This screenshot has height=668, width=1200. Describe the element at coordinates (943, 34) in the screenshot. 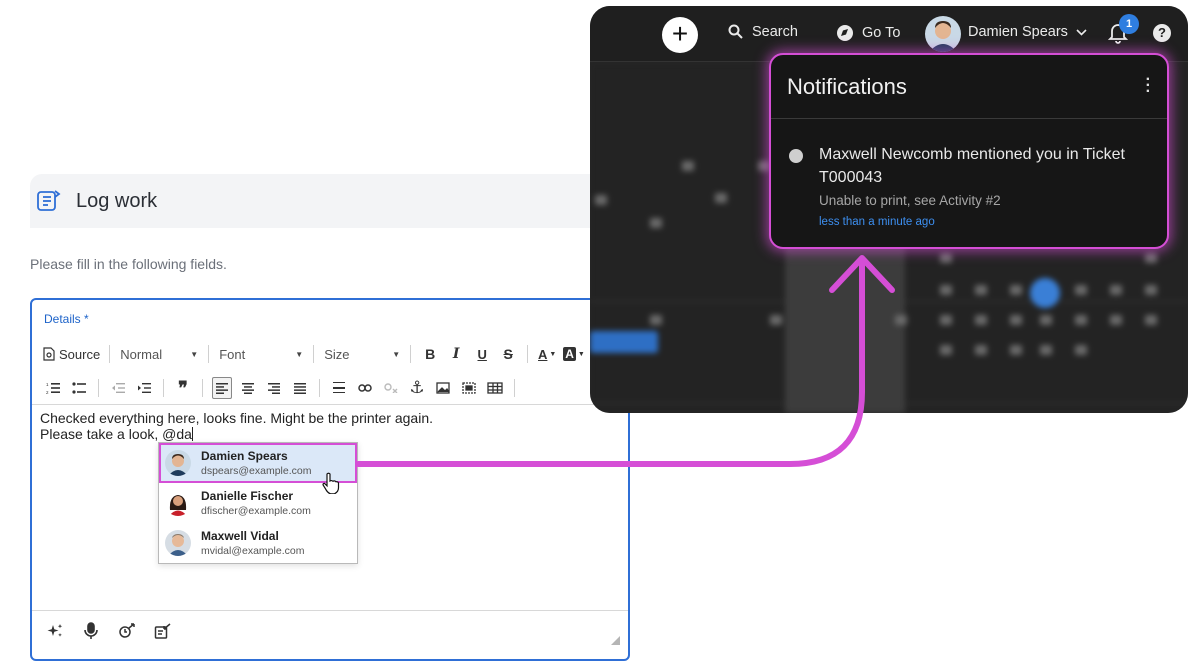

I see `user-avatar` at that location.